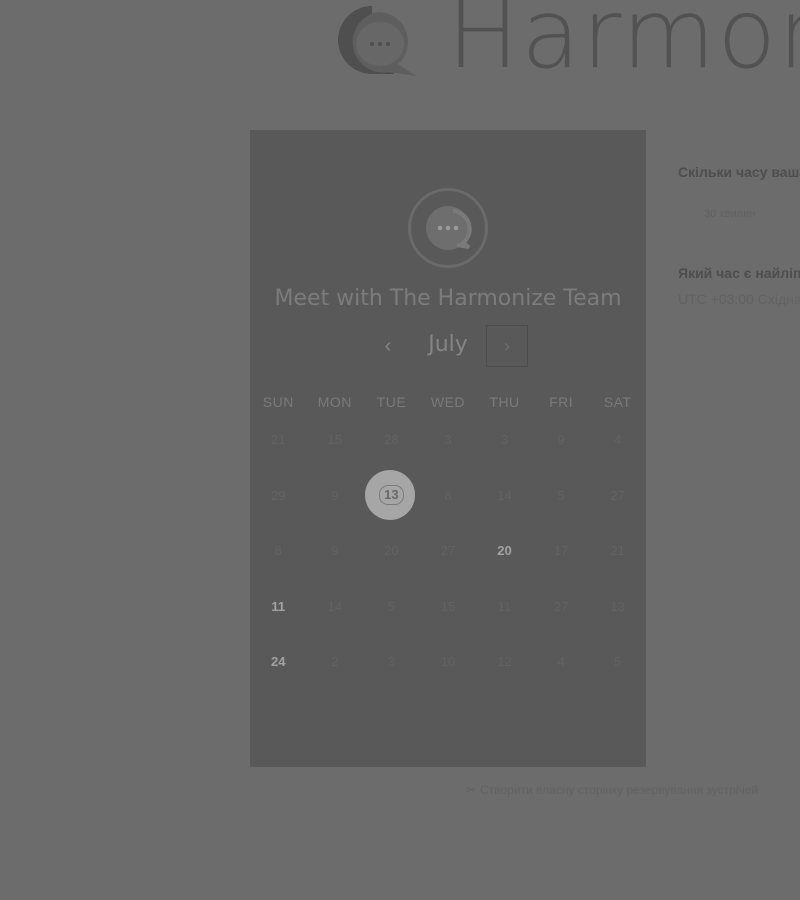 This screenshot has width=800, height=900. What do you see at coordinates (278, 402) in the screenshot?
I see `weekday-label: SUN` at bounding box center [278, 402].